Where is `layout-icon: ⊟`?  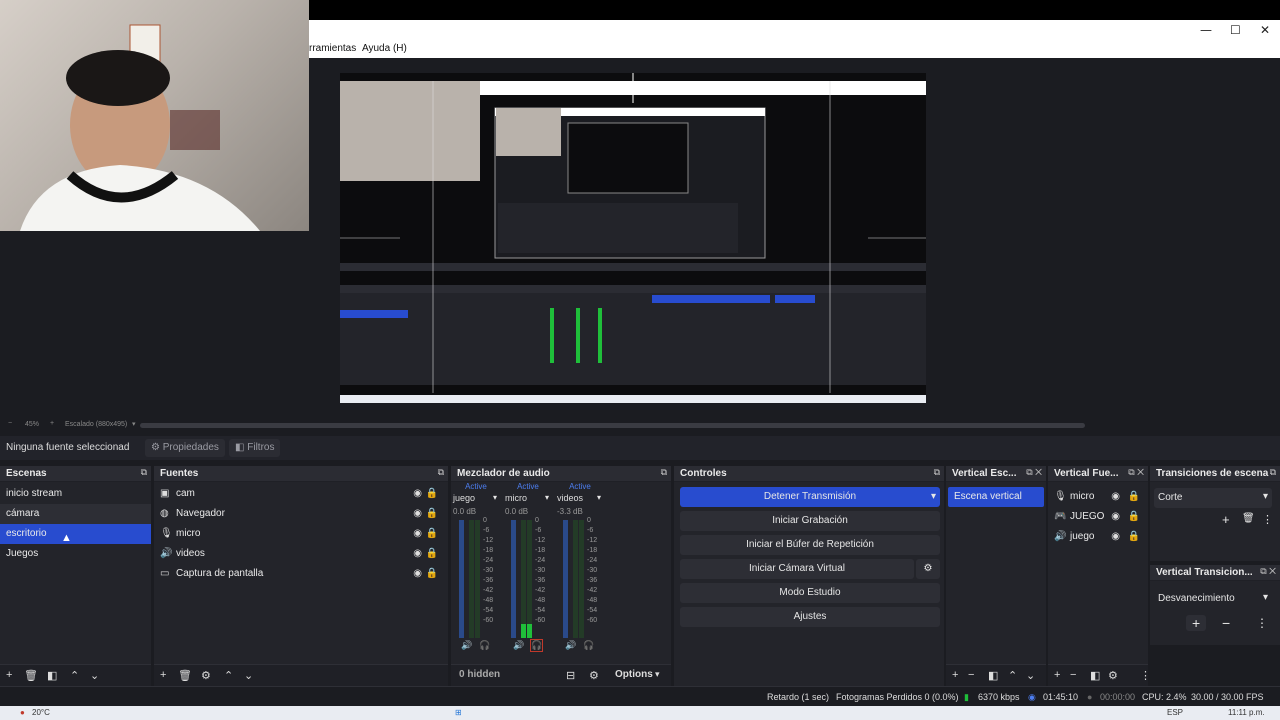
layout-icon: ⊟ is located at coordinates (570, 675).